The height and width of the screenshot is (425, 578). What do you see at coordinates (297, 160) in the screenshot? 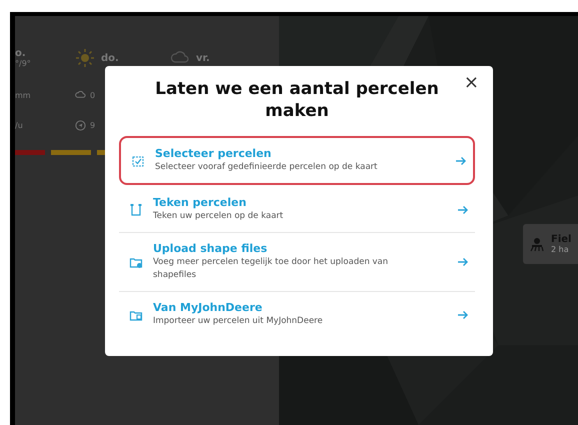
I see `option-item: Selecteer percelen Selecteer vooraf gedefinieerde percelen op de kaart` at bounding box center [297, 160].